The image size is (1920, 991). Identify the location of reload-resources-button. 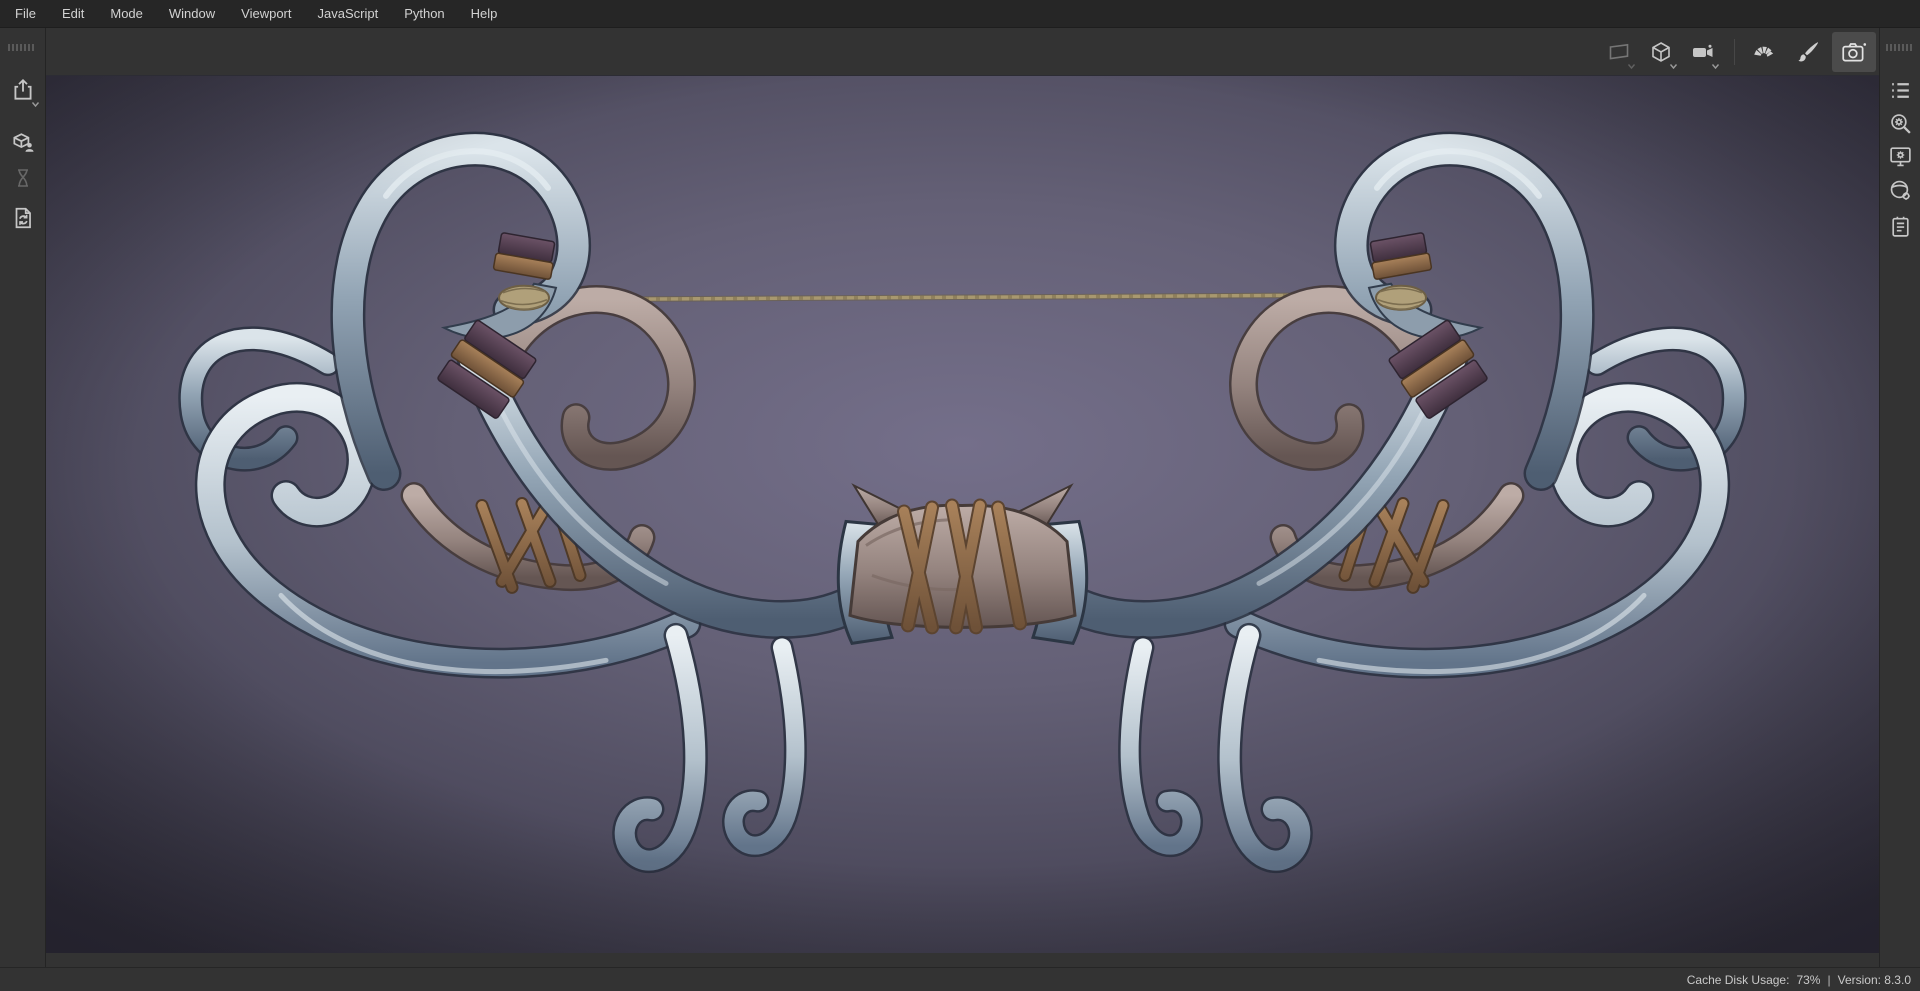
(23, 218).